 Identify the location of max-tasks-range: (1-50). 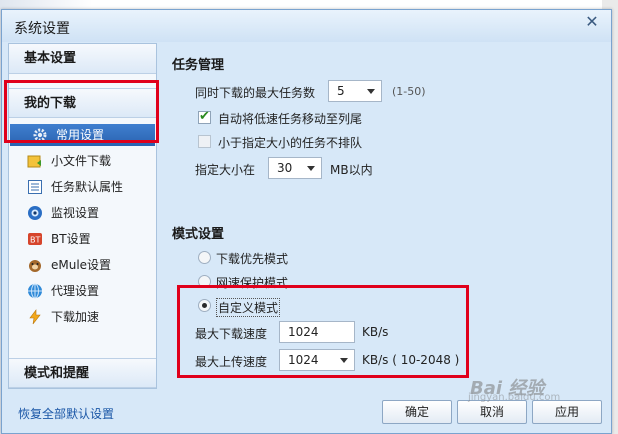
(409, 91).